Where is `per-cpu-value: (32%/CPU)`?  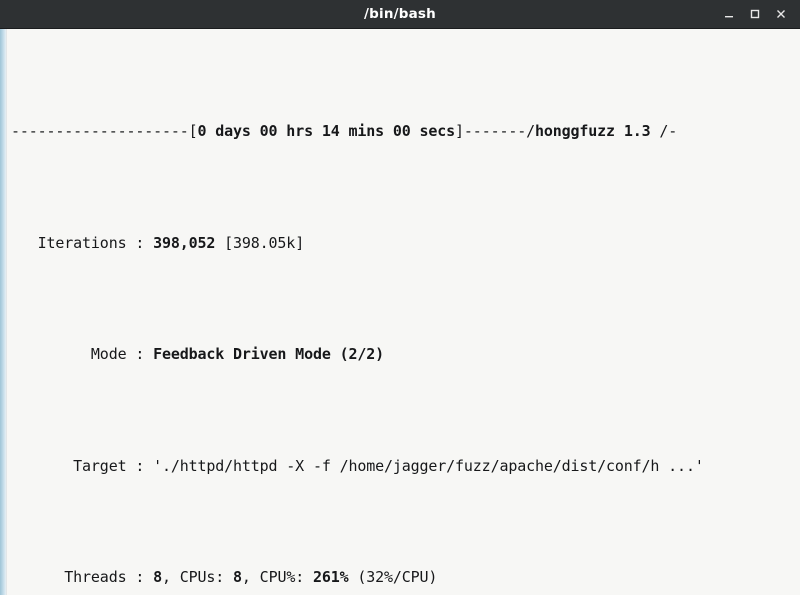
per-cpu-value: (32%/CPU) is located at coordinates (393, 577).